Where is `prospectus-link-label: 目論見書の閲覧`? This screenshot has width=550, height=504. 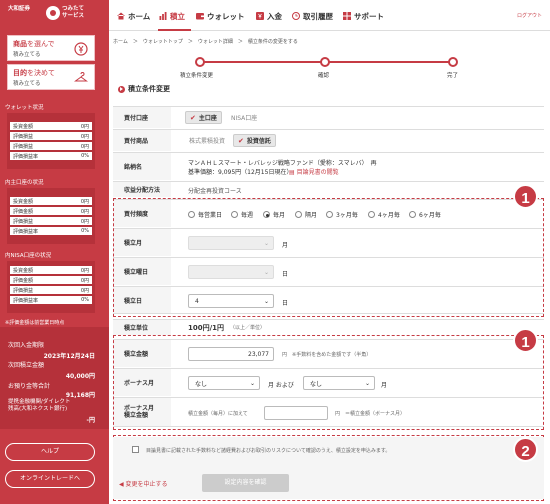
prospectus-link-label: 目論見書の閲覧 is located at coordinates (317, 172).